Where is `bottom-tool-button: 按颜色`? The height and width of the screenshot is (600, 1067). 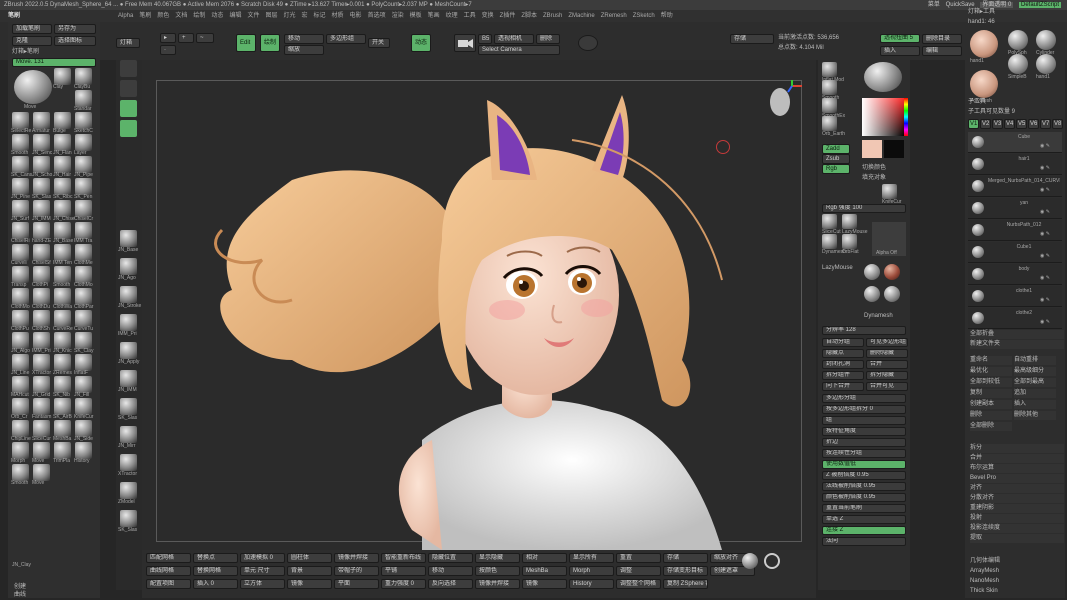 bottom-tool-button: 按颜色 is located at coordinates (497, 571).